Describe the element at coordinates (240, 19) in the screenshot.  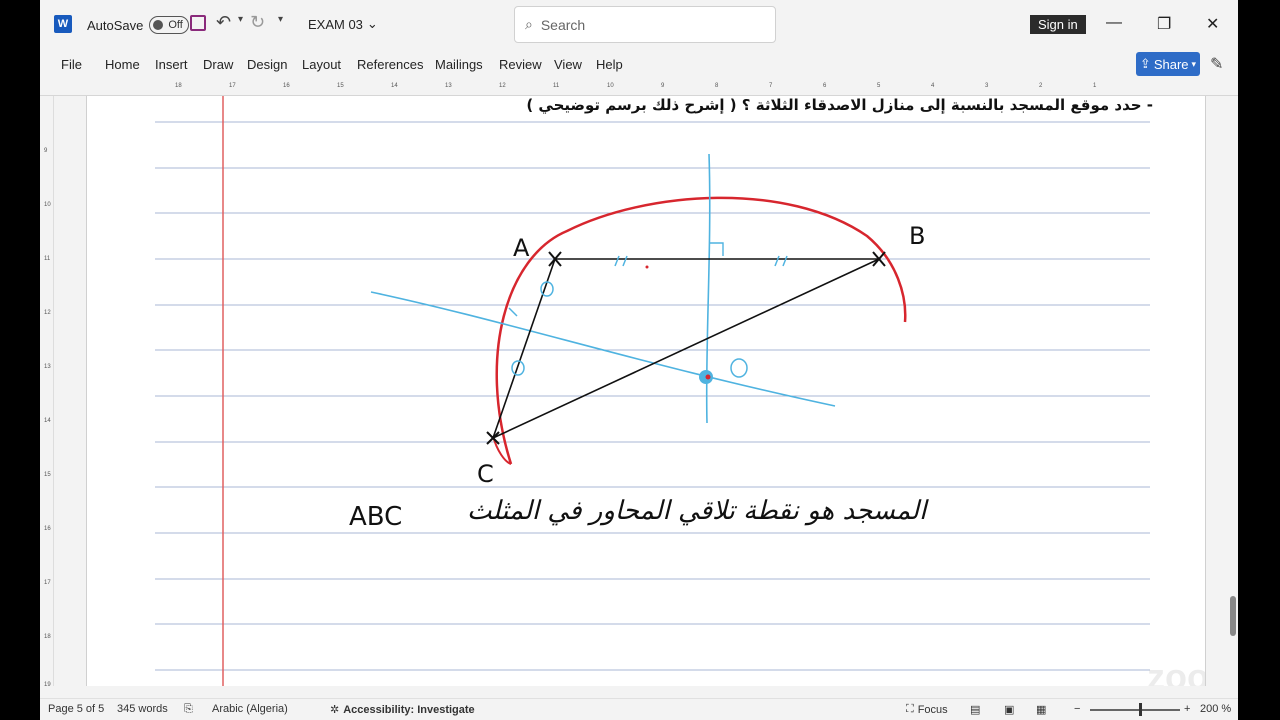
I see `undo-dropdown-icon: ▾` at that location.